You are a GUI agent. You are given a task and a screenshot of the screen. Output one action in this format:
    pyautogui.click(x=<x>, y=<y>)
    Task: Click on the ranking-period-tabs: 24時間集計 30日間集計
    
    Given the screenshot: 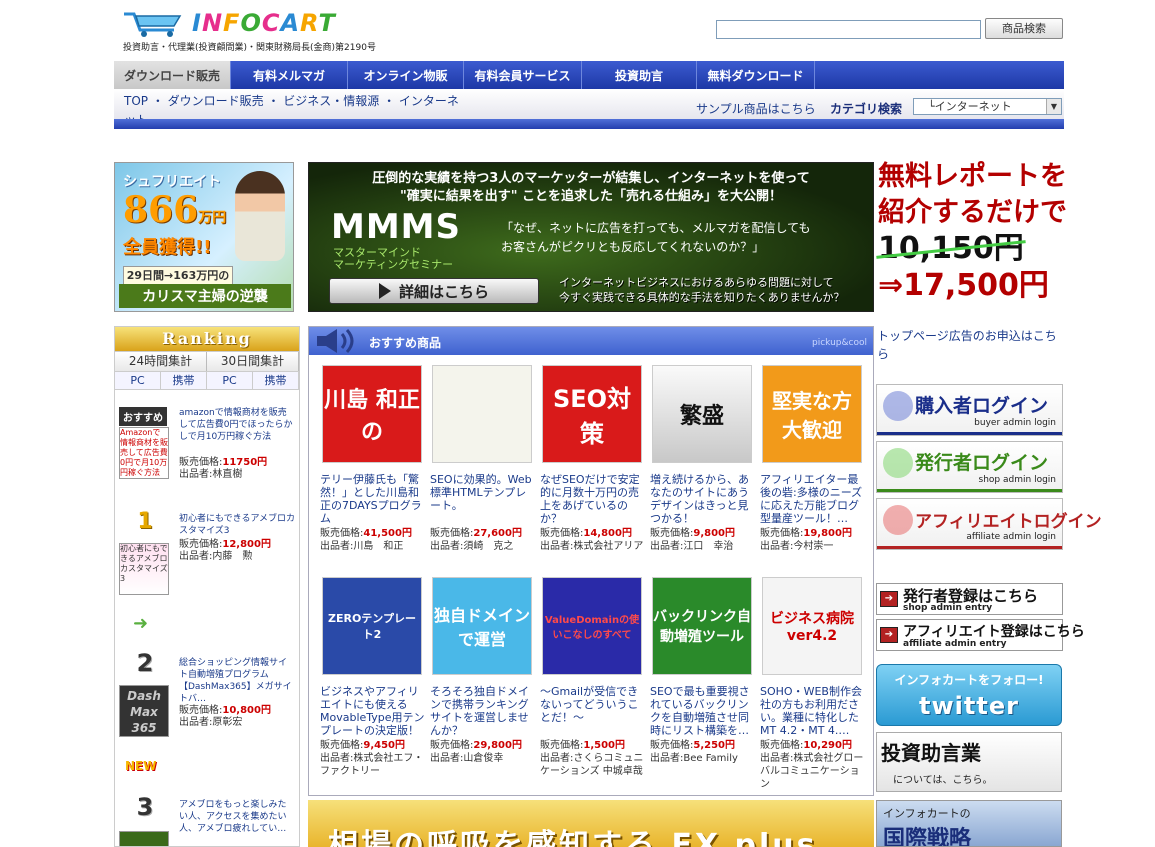 What is the action you would take?
    pyautogui.click(x=207, y=361)
    